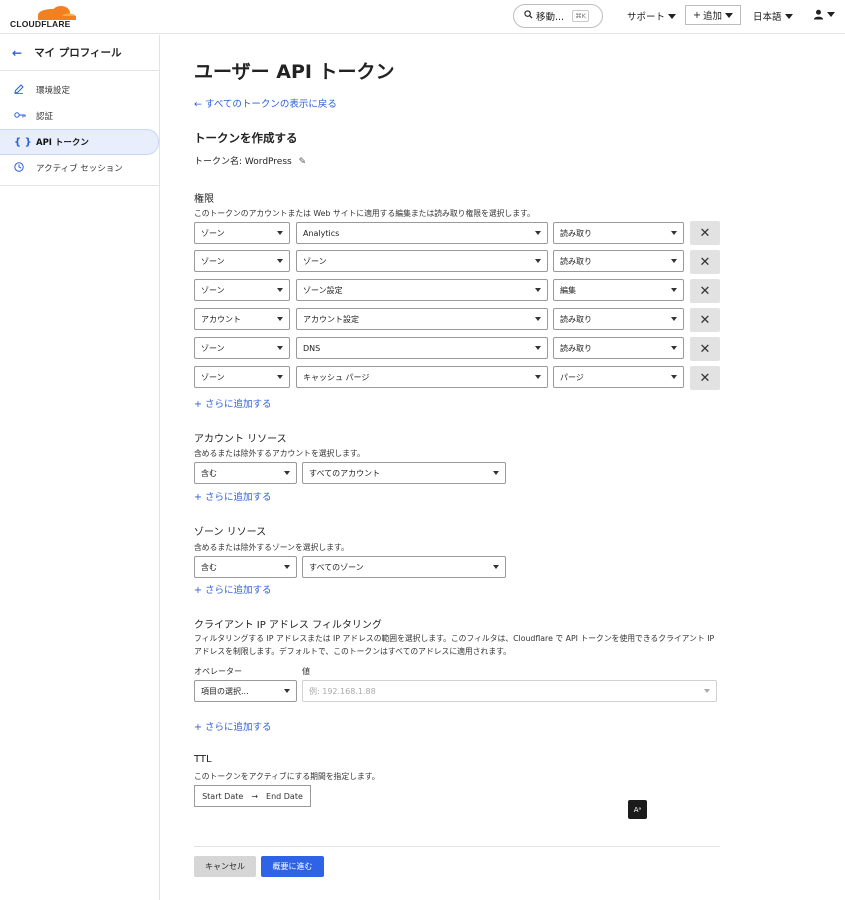 The image size is (845, 900). Describe the element at coordinates (580, 16) in the screenshot. I see `search-shortcut: ⌘K` at that location.